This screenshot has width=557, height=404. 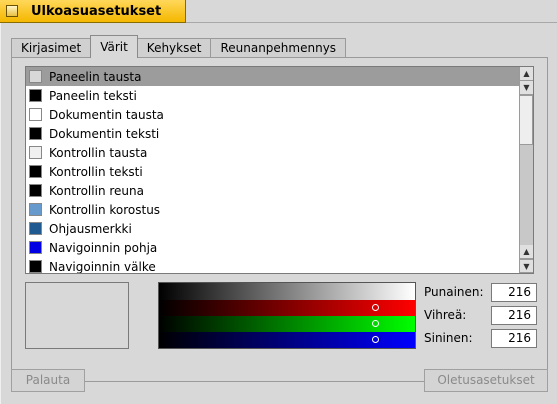 I want to click on window-title-tab: Ulkoasuasetukset, so click(x=93, y=11).